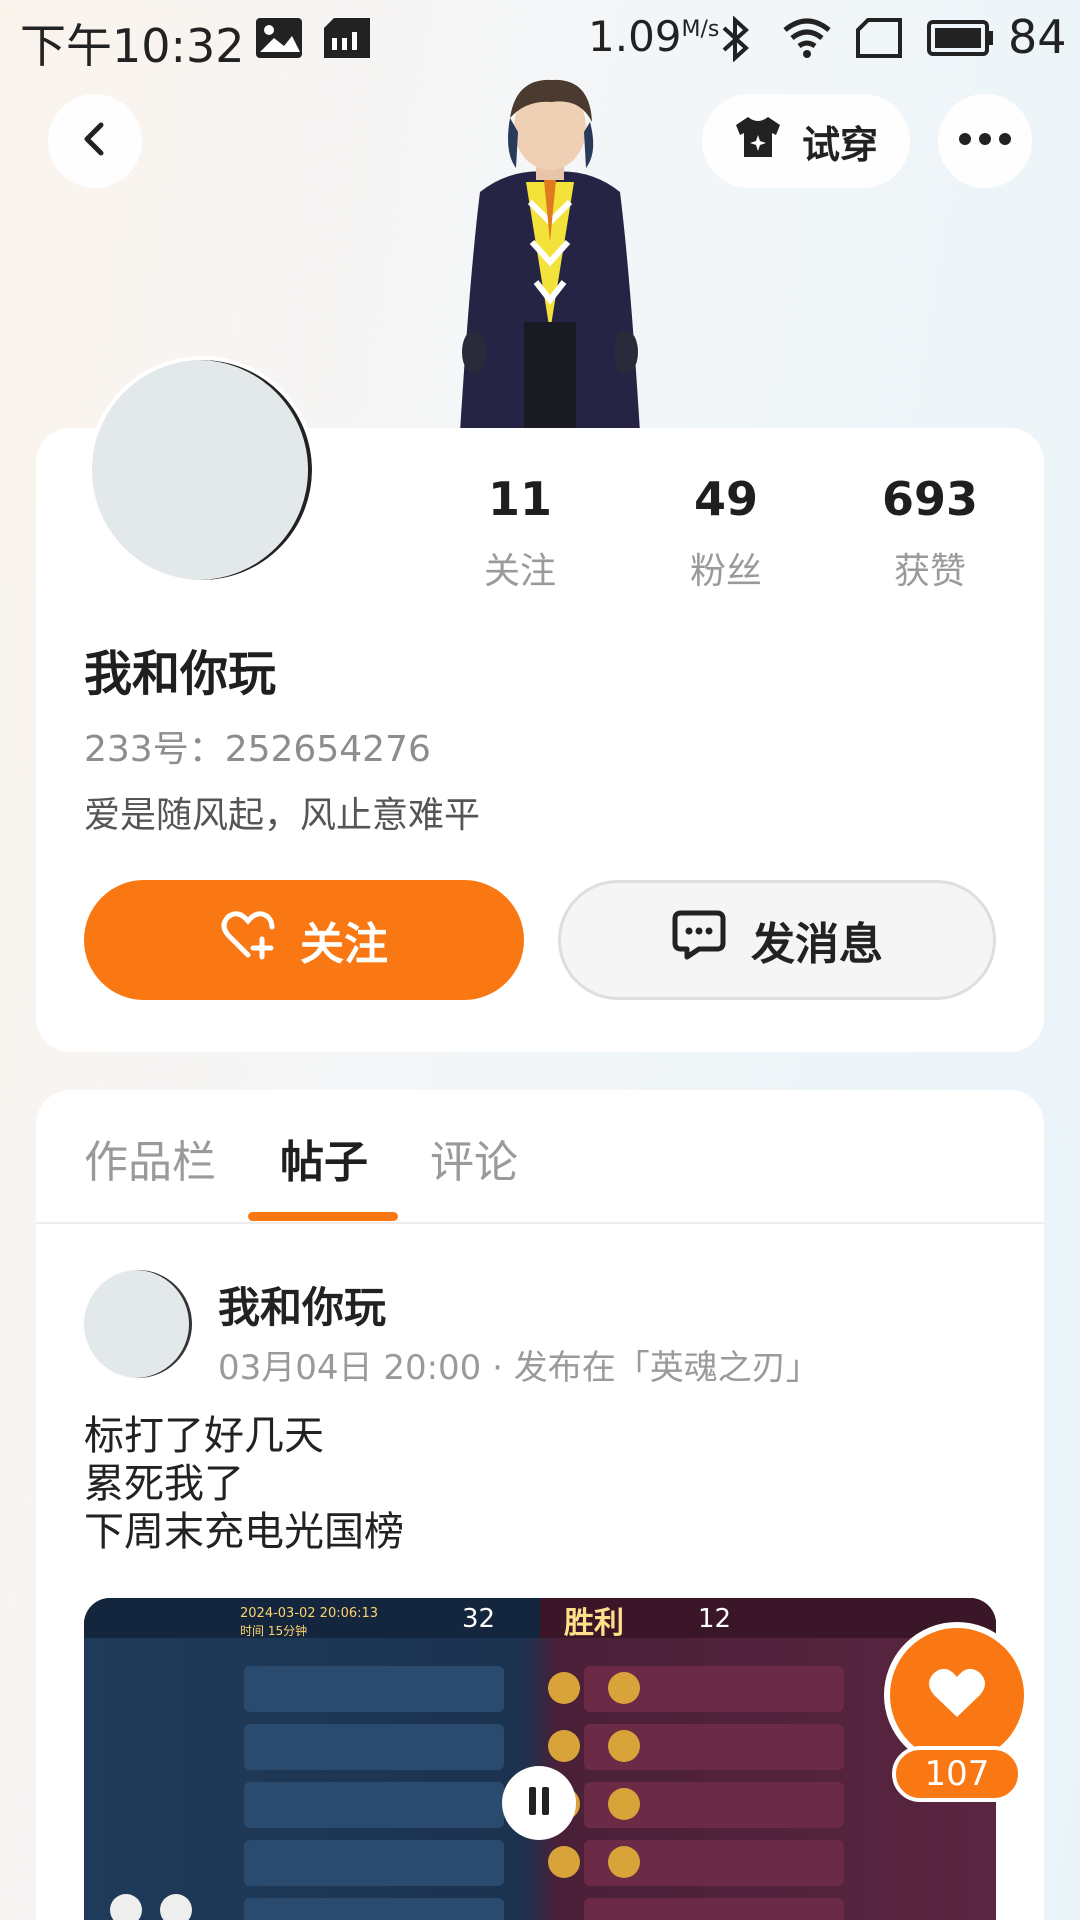 The width and height of the screenshot is (1080, 1920). I want to click on like-count: 107, so click(957, 1774).